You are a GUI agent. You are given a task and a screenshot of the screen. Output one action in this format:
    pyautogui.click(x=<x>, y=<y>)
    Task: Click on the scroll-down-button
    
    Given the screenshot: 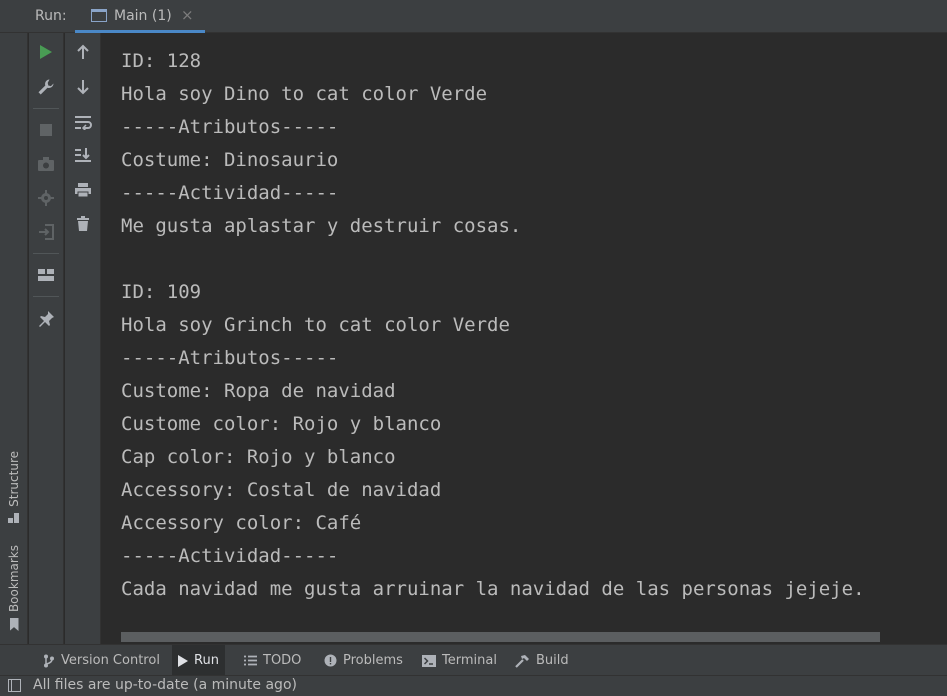 What is the action you would take?
    pyautogui.click(x=83, y=87)
    